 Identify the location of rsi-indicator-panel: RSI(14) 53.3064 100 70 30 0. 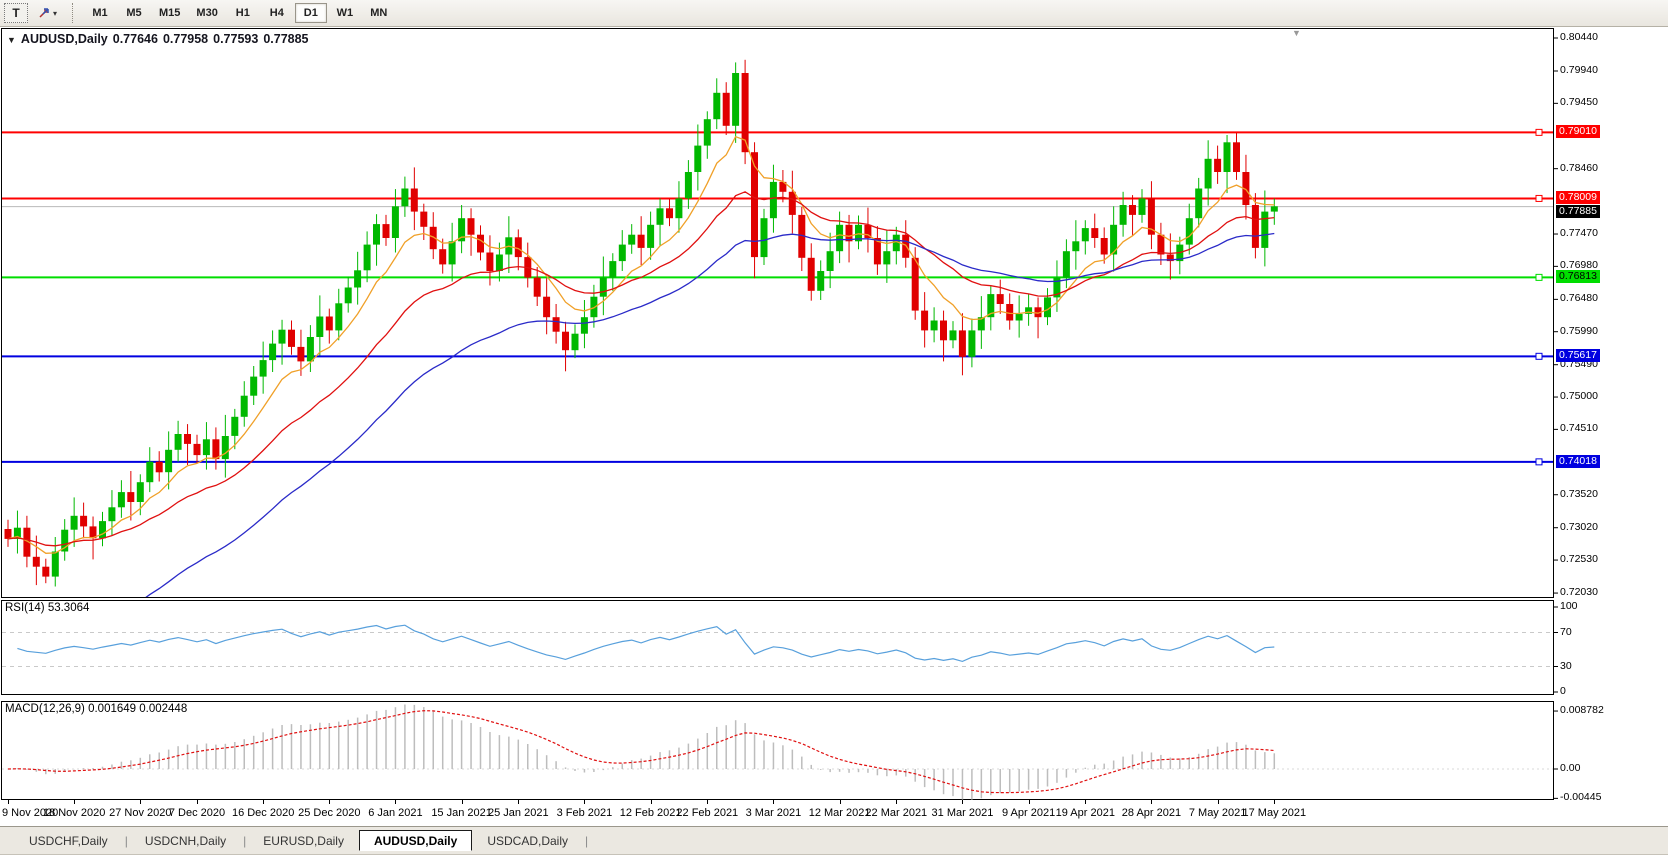
(834, 648).